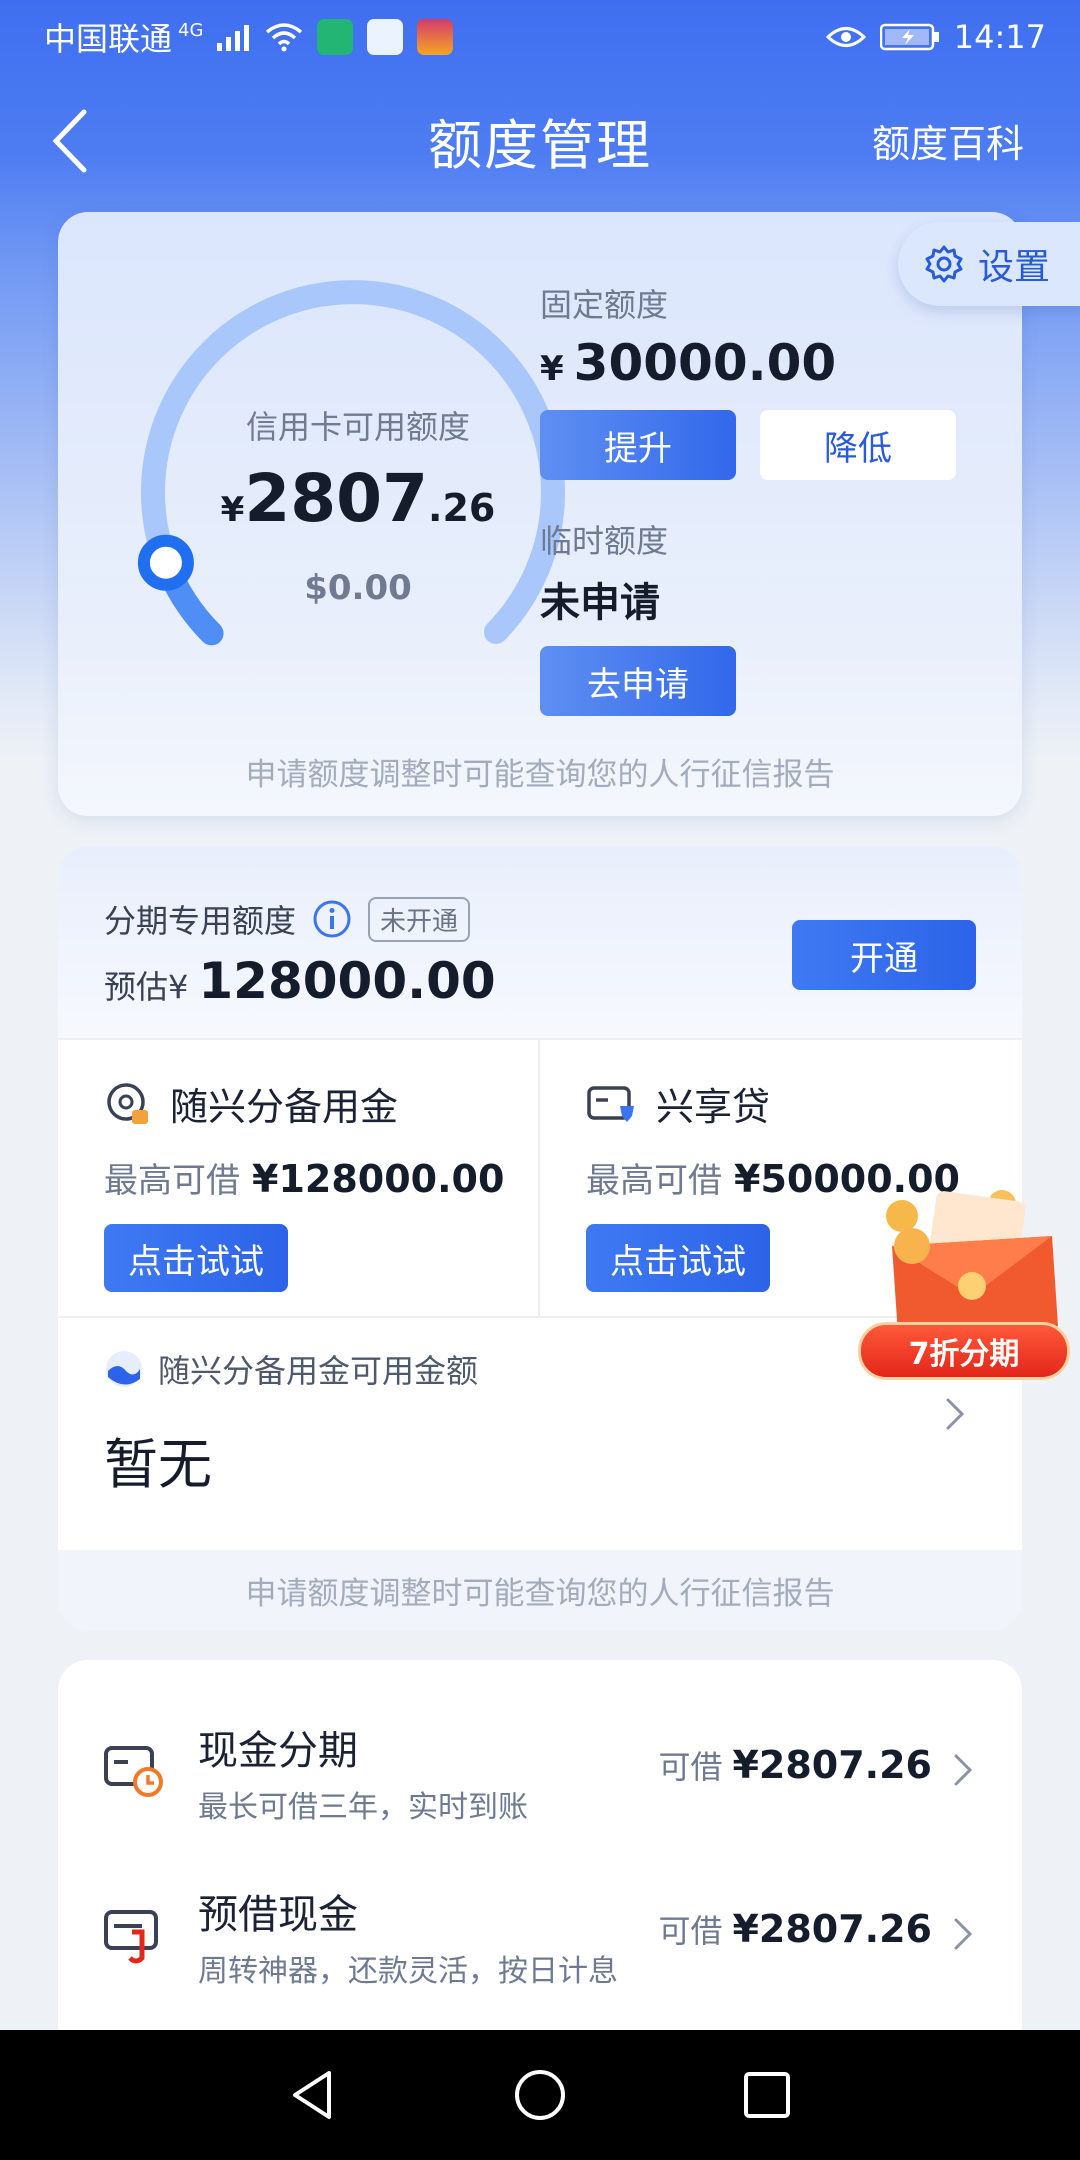  Describe the element at coordinates (600, 603) in the screenshot. I see `temp-limit-value: 未申请` at that location.